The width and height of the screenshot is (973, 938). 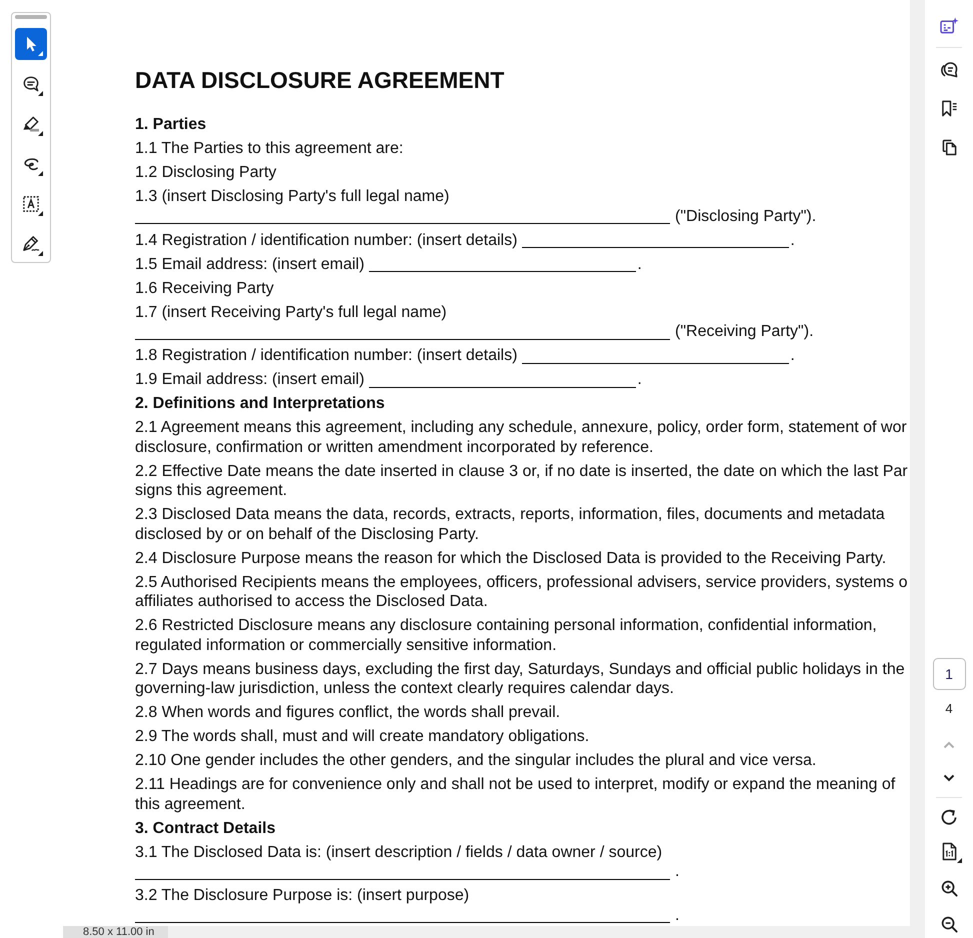 I want to click on clause-text: 1.9 Email address: (insert email), so click(x=249, y=380).